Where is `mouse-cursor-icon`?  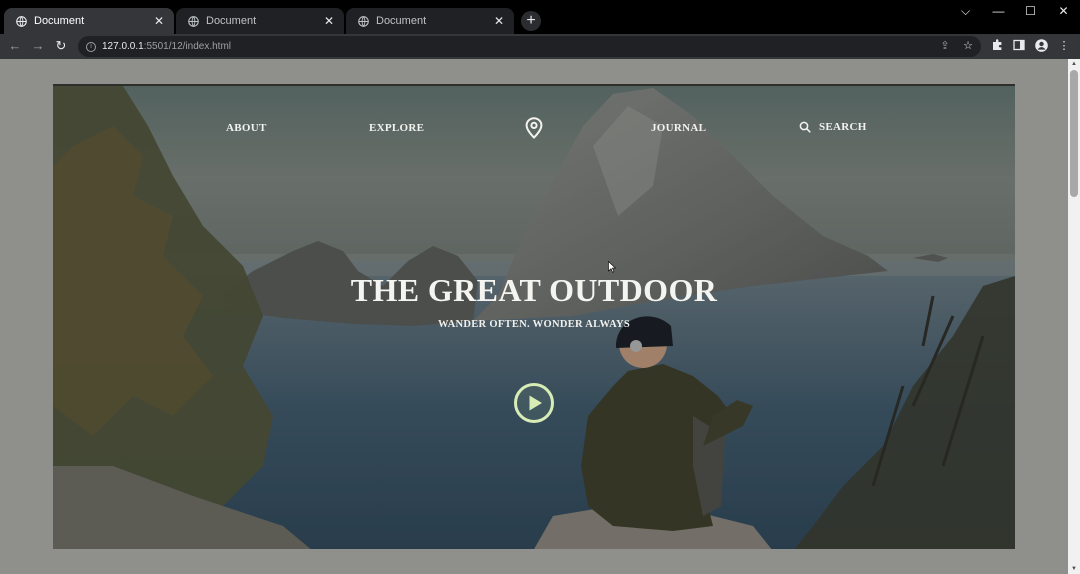 mouse-cursor-icon is located at coordinates (612, 267).